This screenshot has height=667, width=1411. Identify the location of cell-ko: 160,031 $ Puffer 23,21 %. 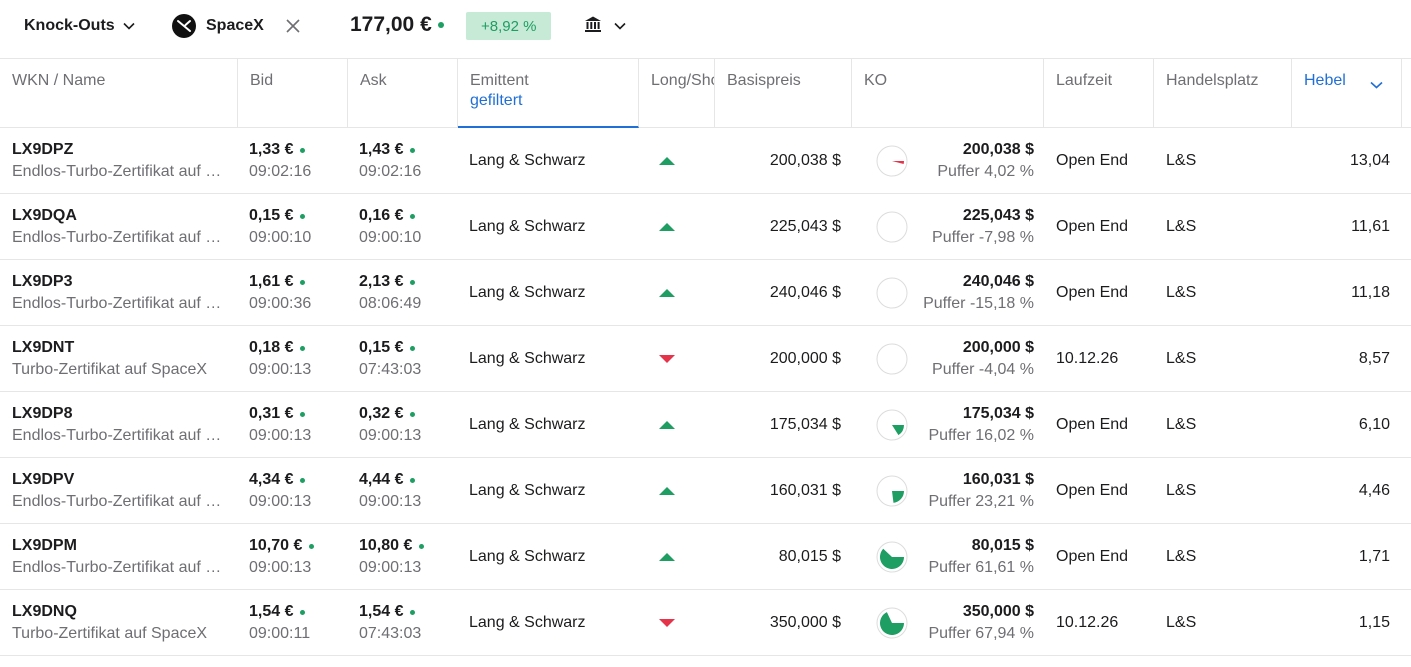
(954, 490).